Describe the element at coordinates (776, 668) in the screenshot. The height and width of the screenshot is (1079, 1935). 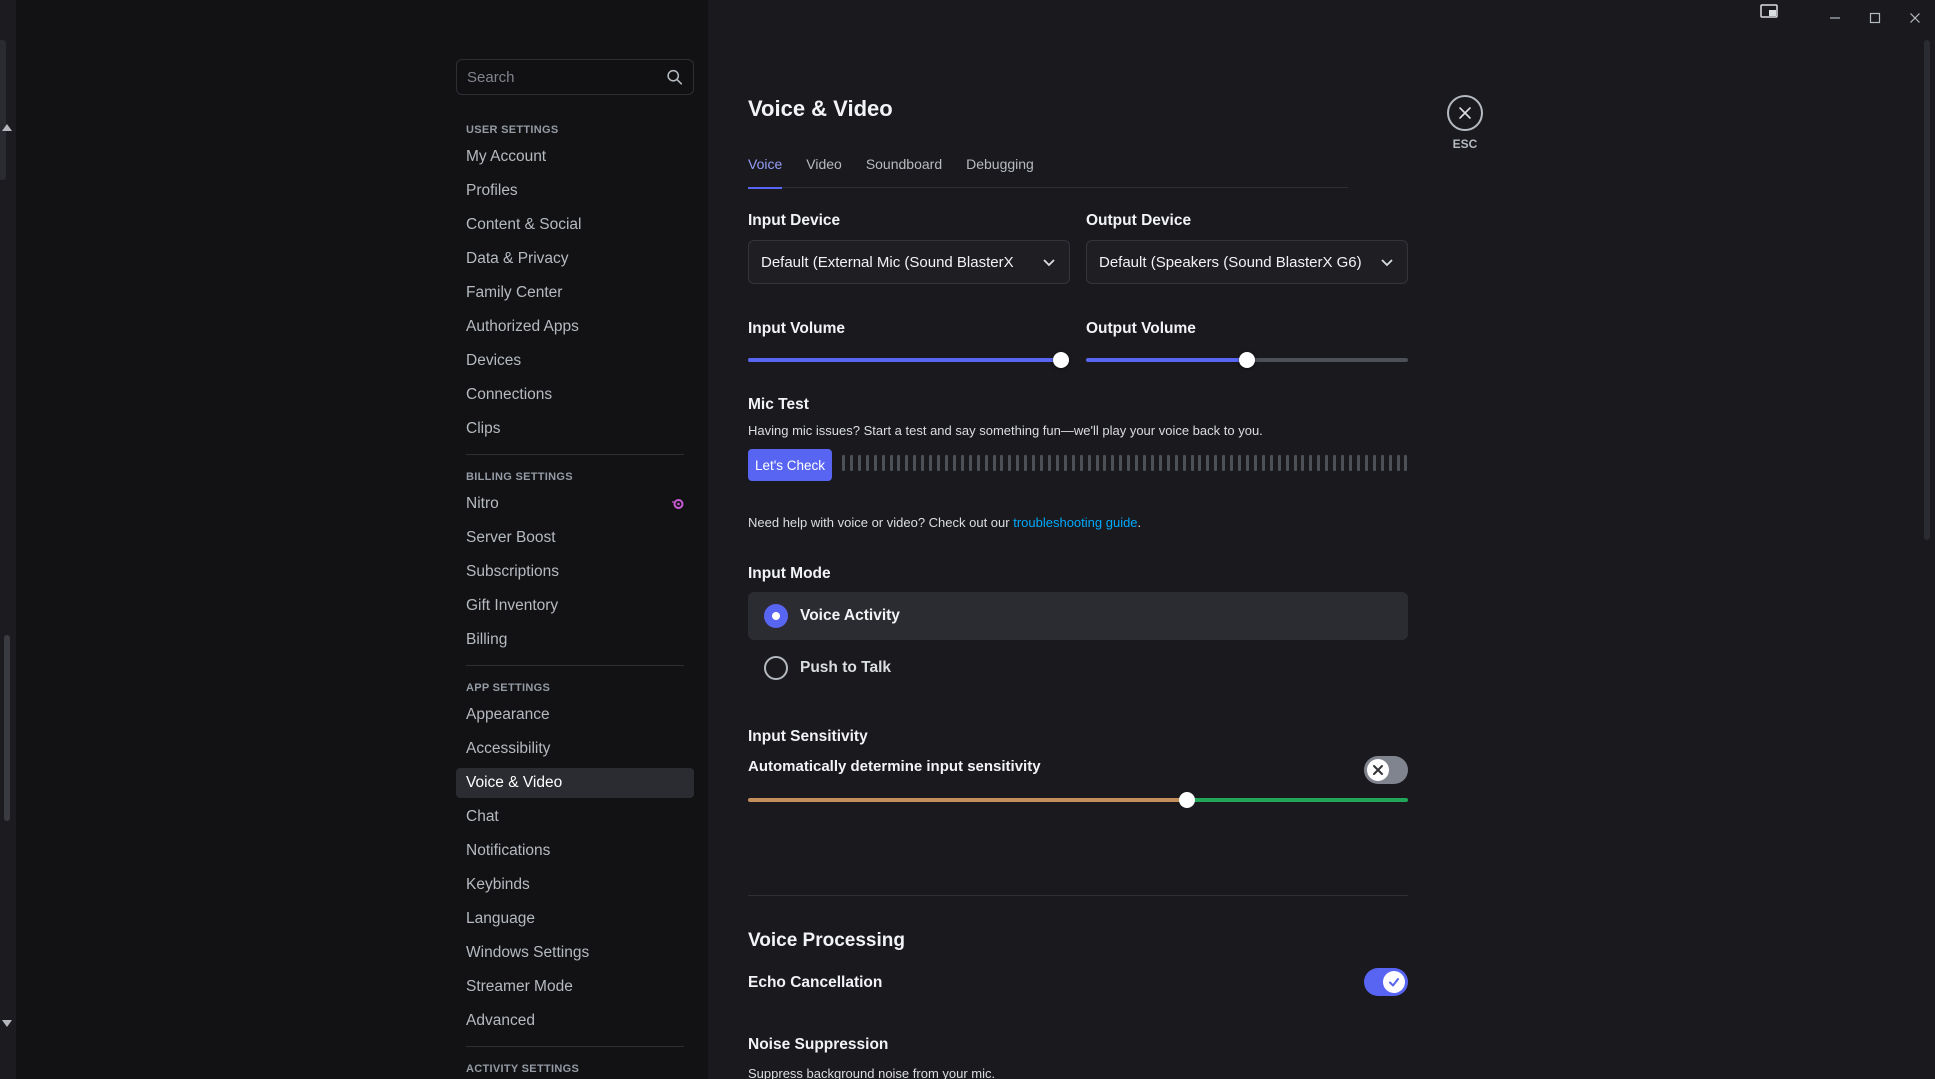
I see `radio-unselected` at that location.